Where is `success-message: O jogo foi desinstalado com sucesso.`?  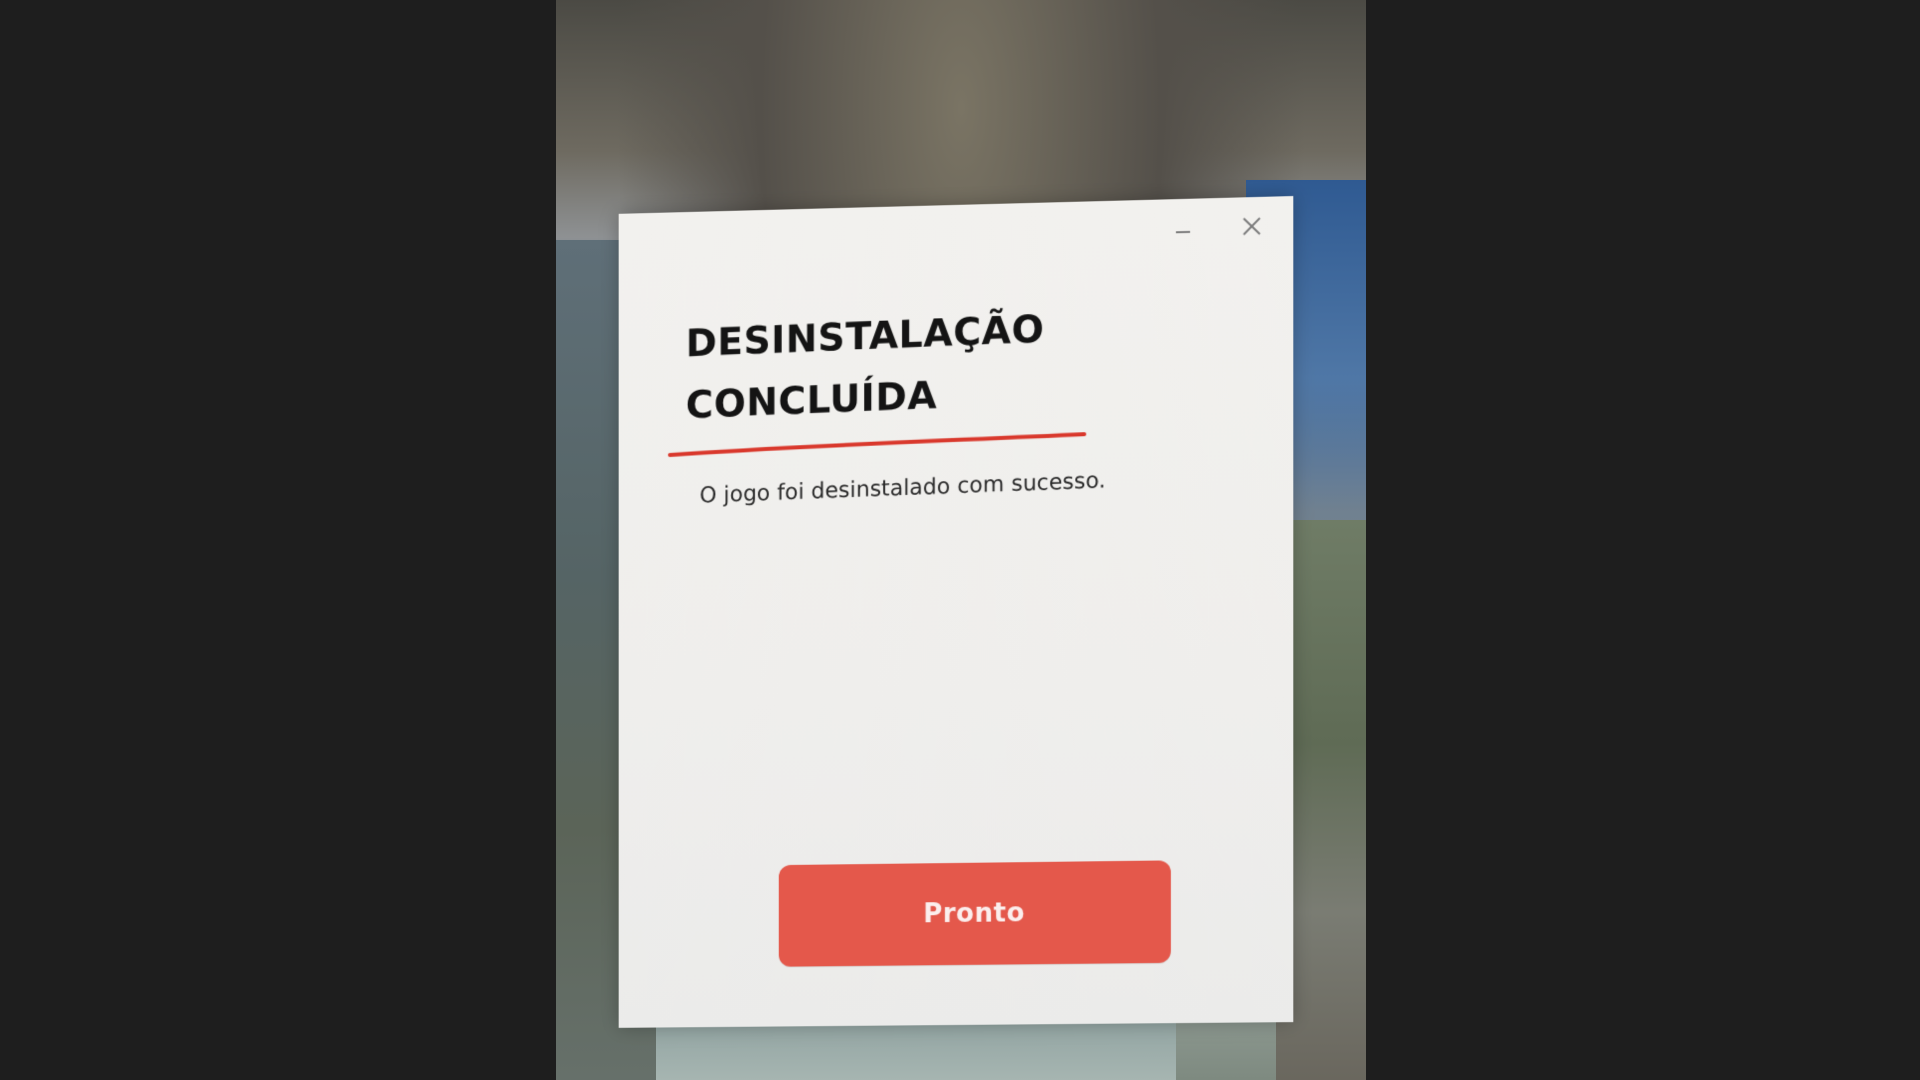 success-message: O jogo foi desinstalado com sucesso. is located at coordinates (903, 488).